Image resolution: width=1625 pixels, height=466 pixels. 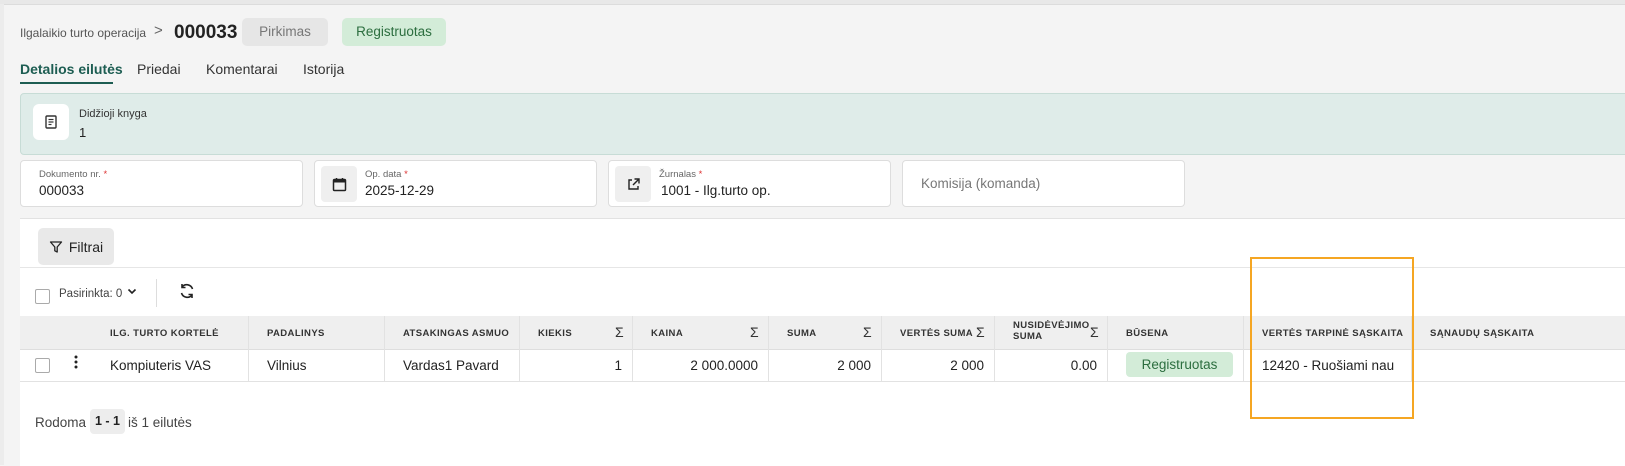 What do you see at coordinates (164, 333) in the screenshot?
I see `col-card-header: ILG. TURTO KORTELĖ` at bounding box center [164, 333].